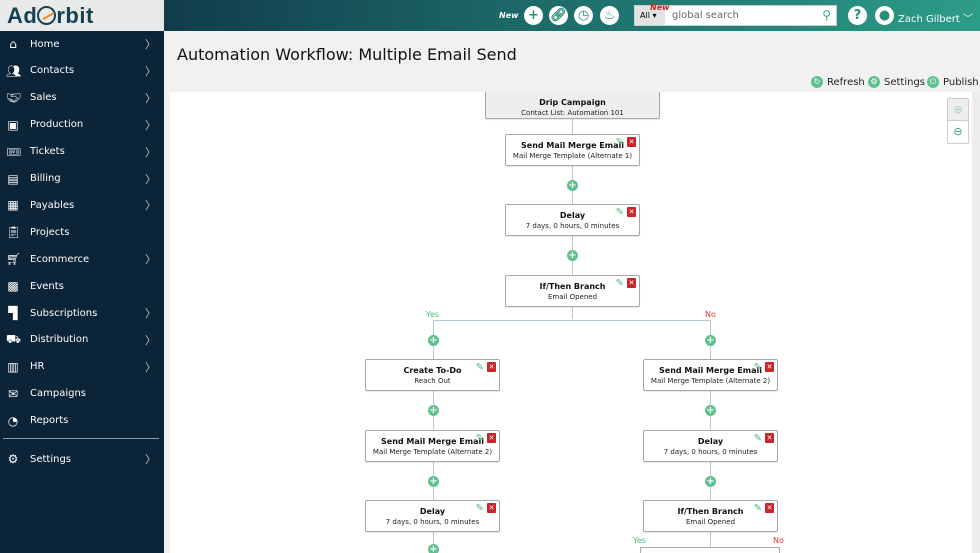 This screenshot has width=980, height=553. Describe the element at coordinates (432, 375) in the screenshot. I see `workflow-node: Create To-Do Reach Out ✎ ✕` at that location.